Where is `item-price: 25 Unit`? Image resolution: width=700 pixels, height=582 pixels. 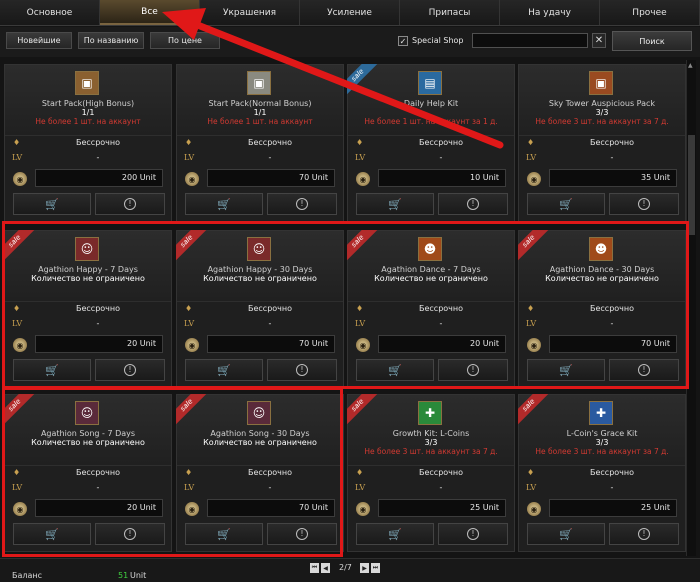
item-price: 25 Unit is located at coordinates (442, 508).